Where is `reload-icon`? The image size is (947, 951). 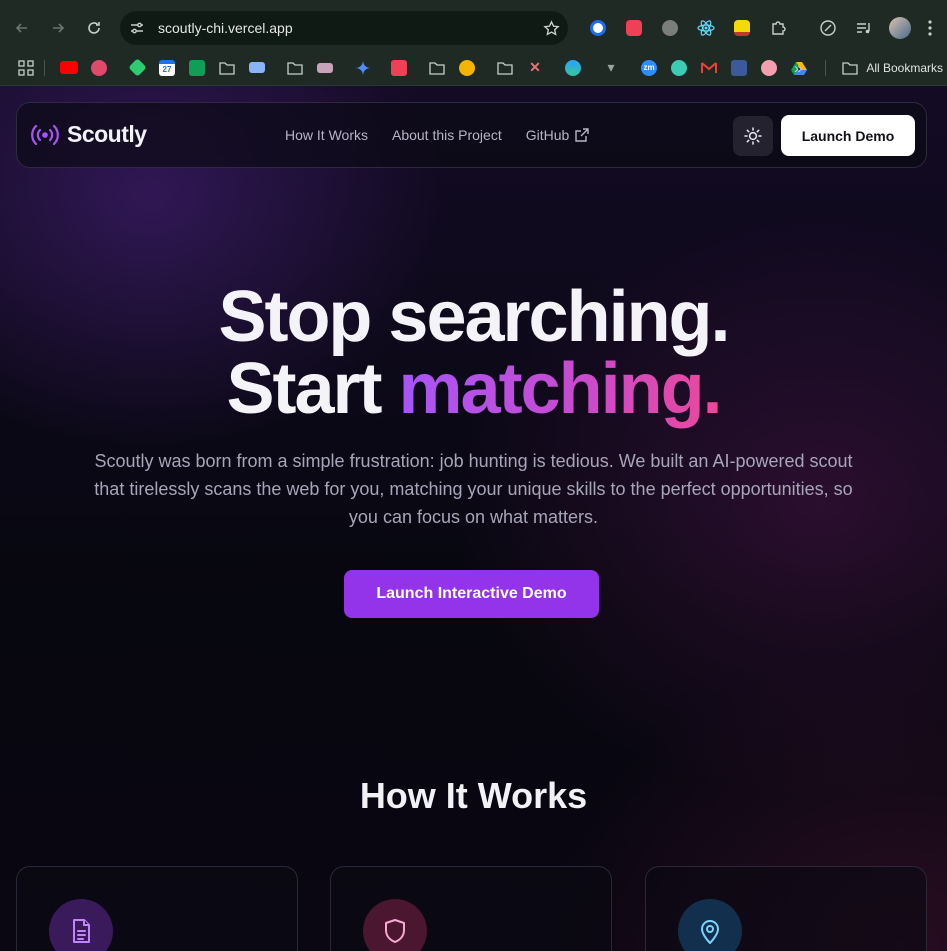
reload-icon is located at coordinates (94, 28).